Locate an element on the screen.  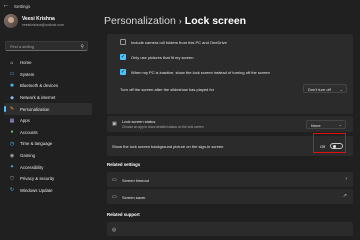
user-profile: Veesi Krishna veesikrishna@outlook.com is located at coordinates (46, 25).